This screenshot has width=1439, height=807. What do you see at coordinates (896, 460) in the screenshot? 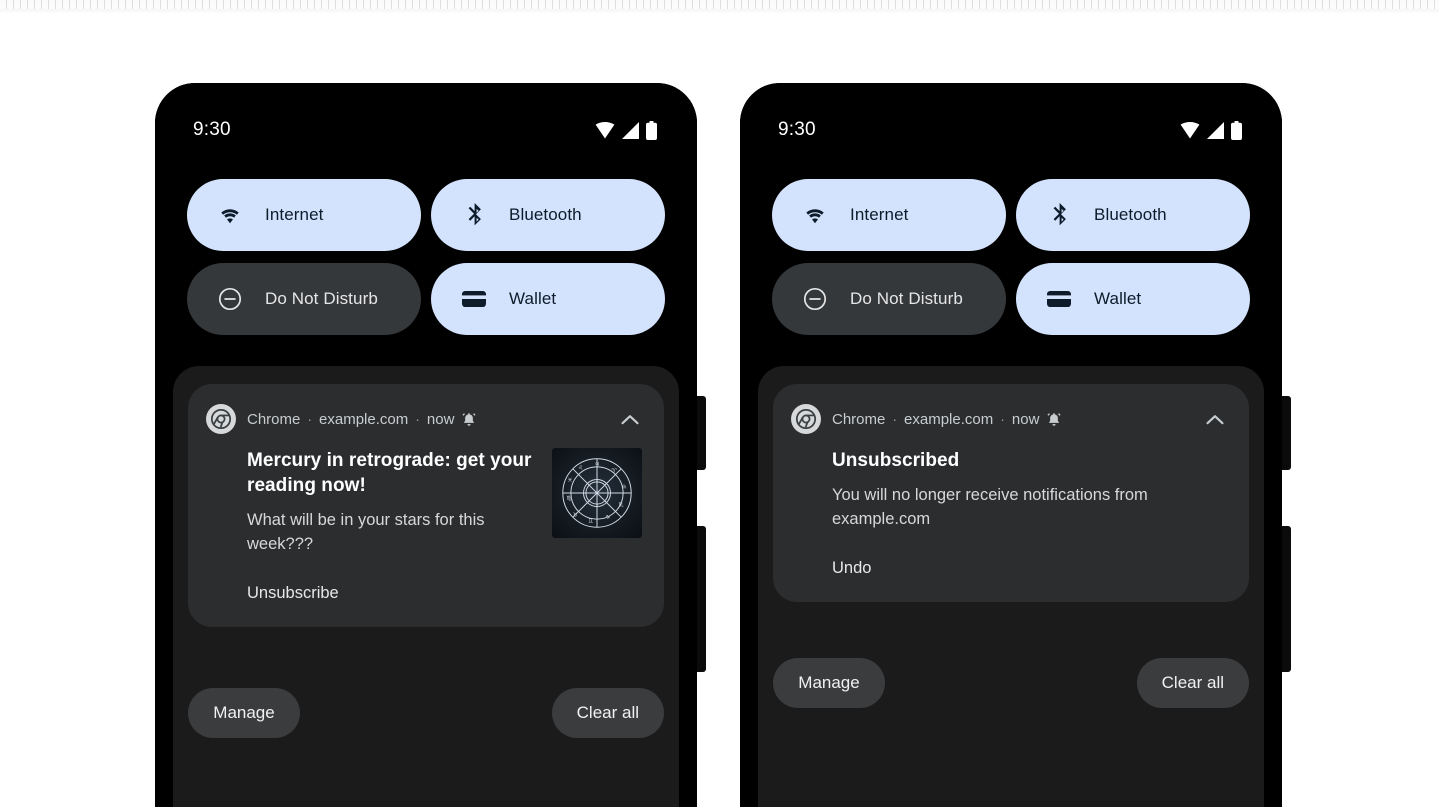
I see `notification-title: Unsubscribed` at bounding box center [896, 460].